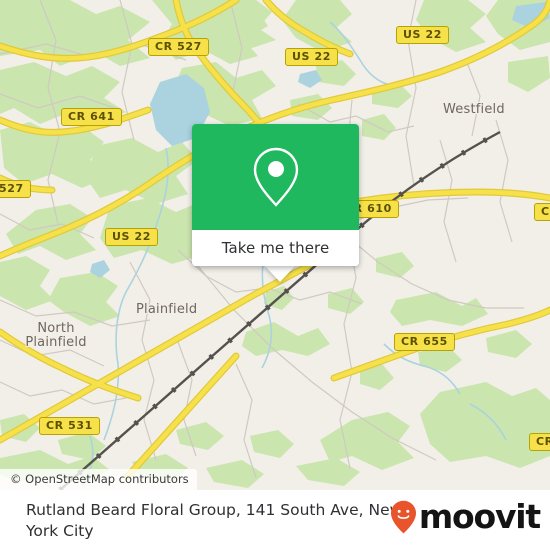  I want to click on route-shield-us-22-top: US 22, so click(311, 57).